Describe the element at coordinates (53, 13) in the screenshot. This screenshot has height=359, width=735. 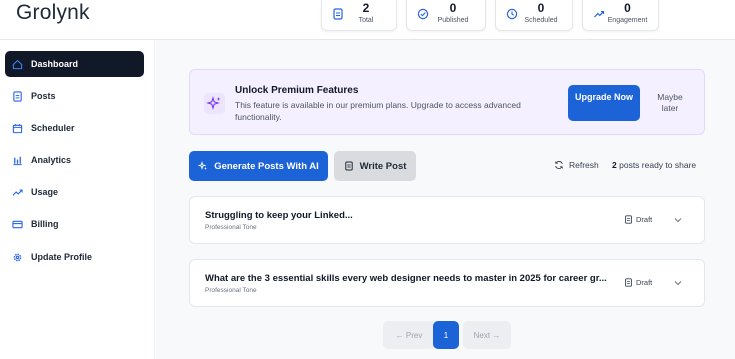
I see `app-logo: Grolynk` at that location.